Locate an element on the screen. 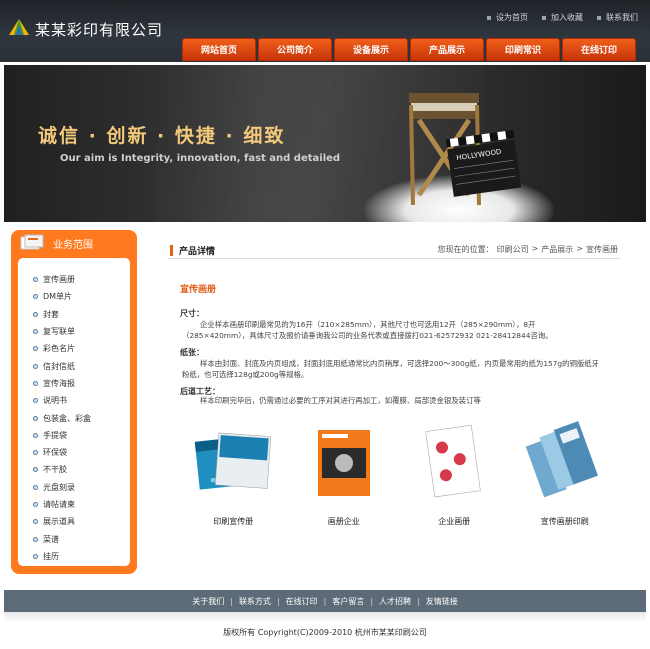 The image size is (650, 649). sidebar-item-handbag: 手提袋 is located at coordinates (62, 435).